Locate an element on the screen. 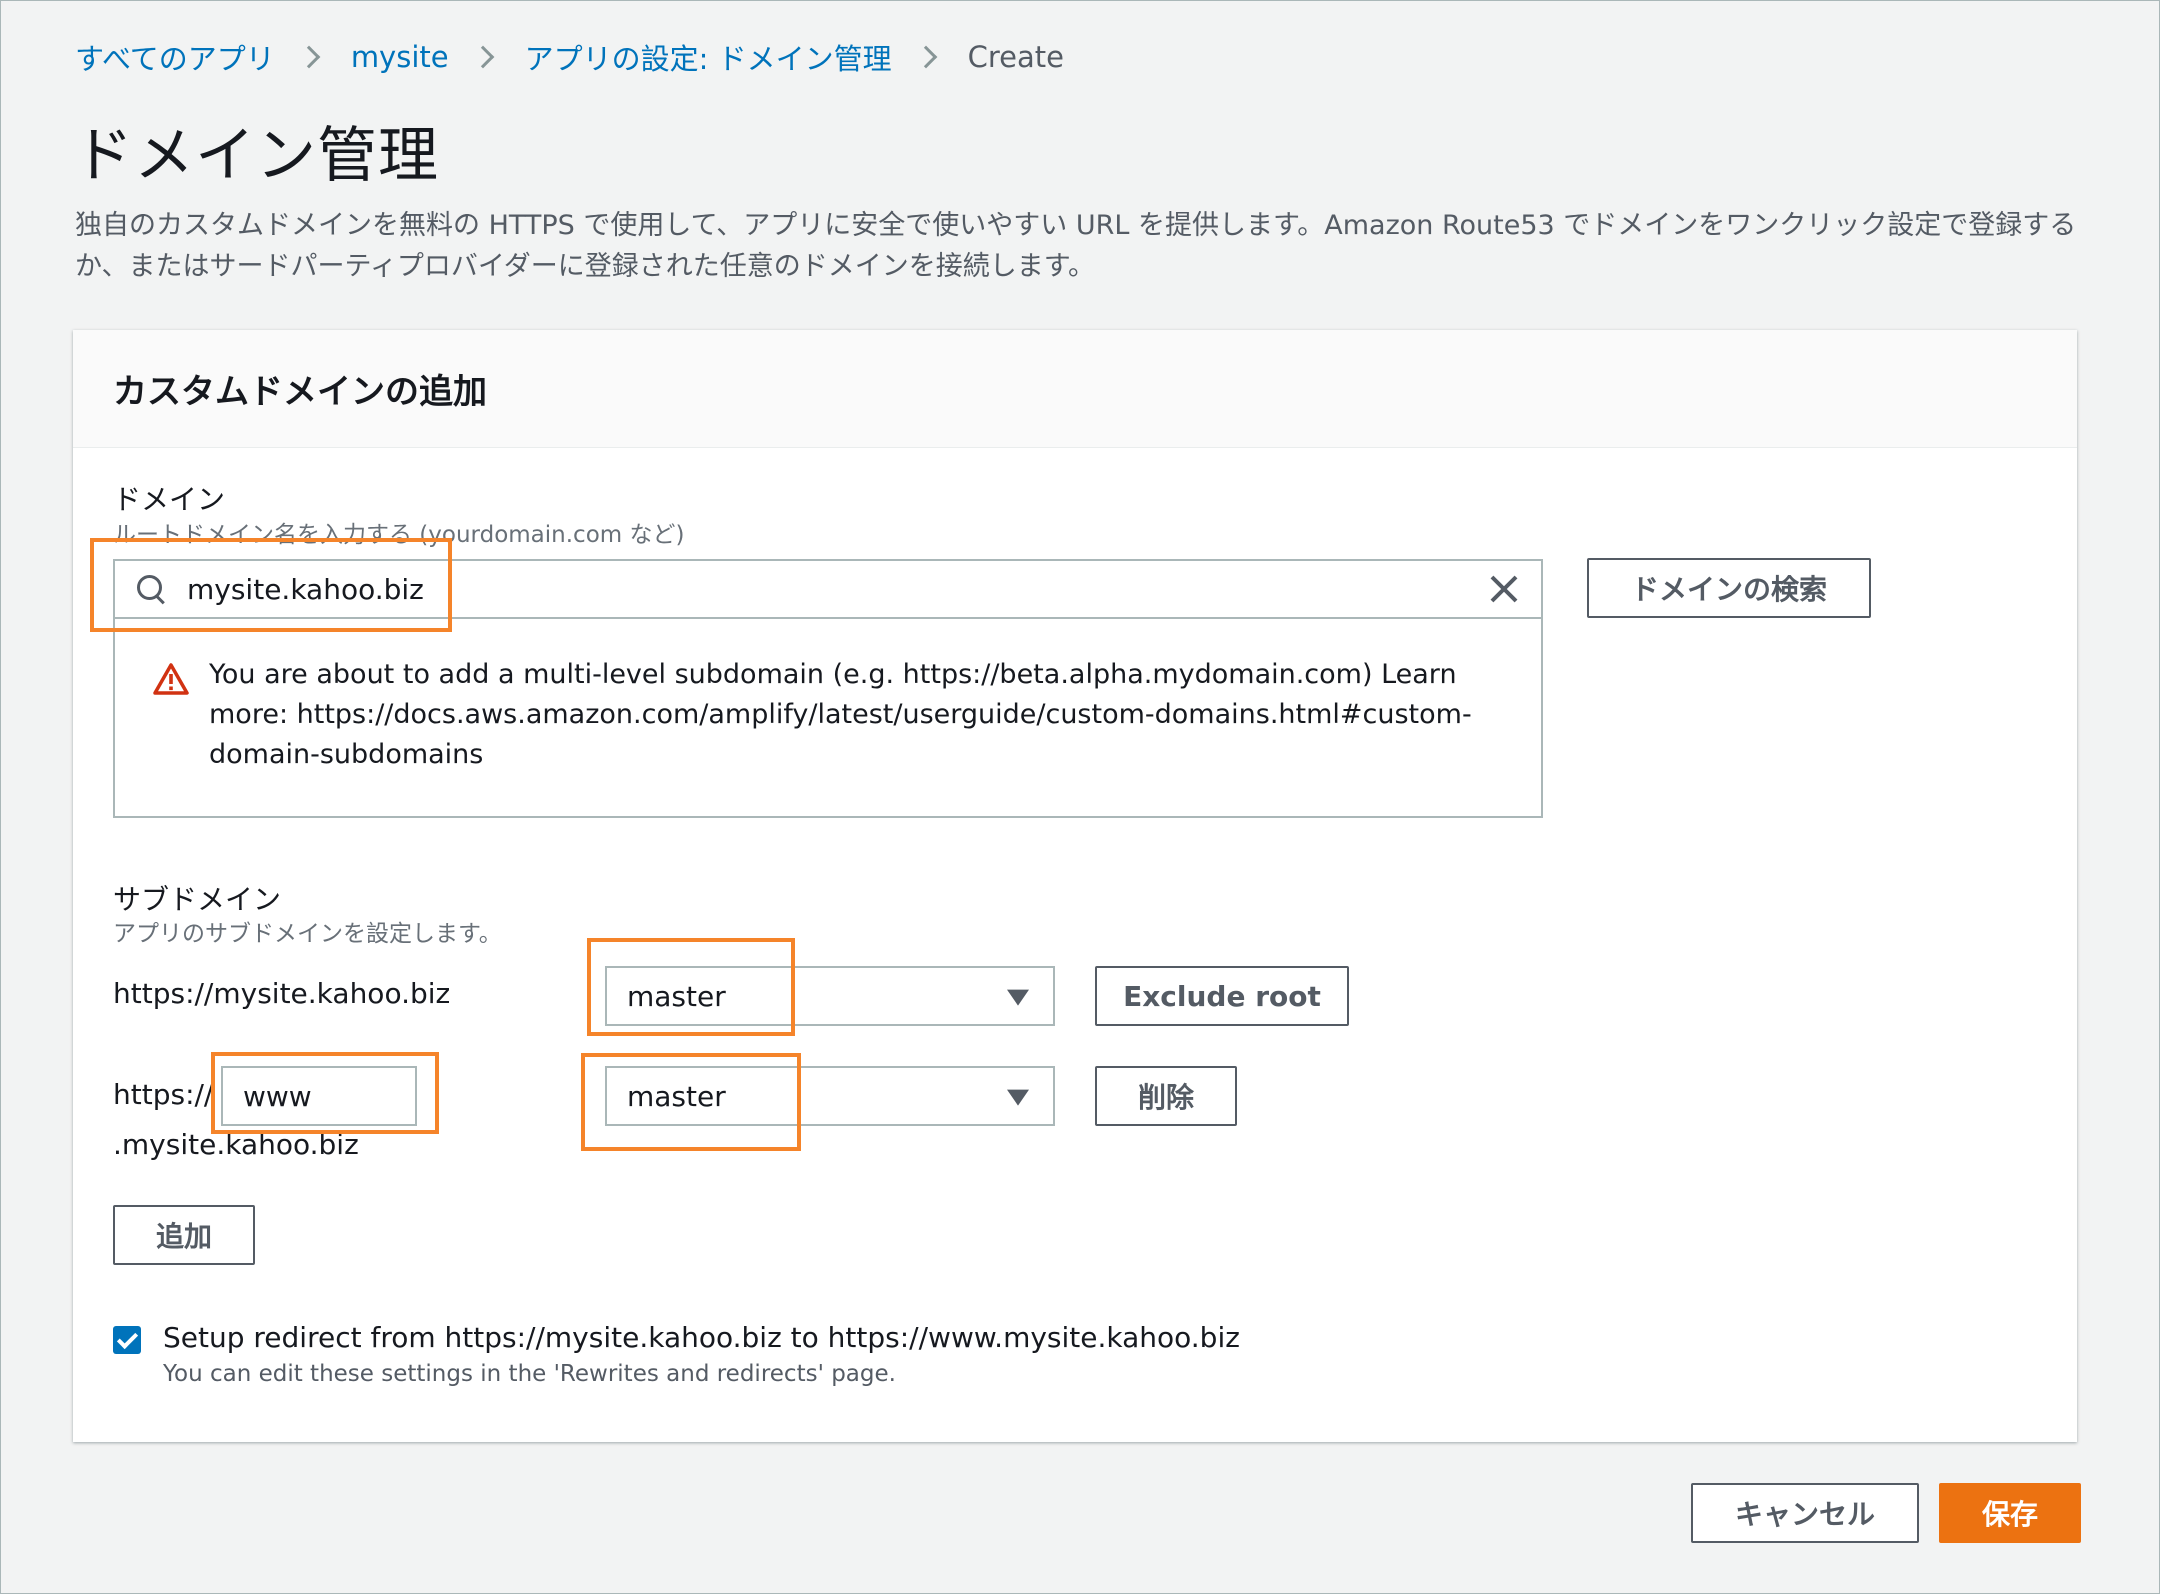 This screenshot has width=2160, height=1594. root-branch-value: master is located at coordinates (676, 996).